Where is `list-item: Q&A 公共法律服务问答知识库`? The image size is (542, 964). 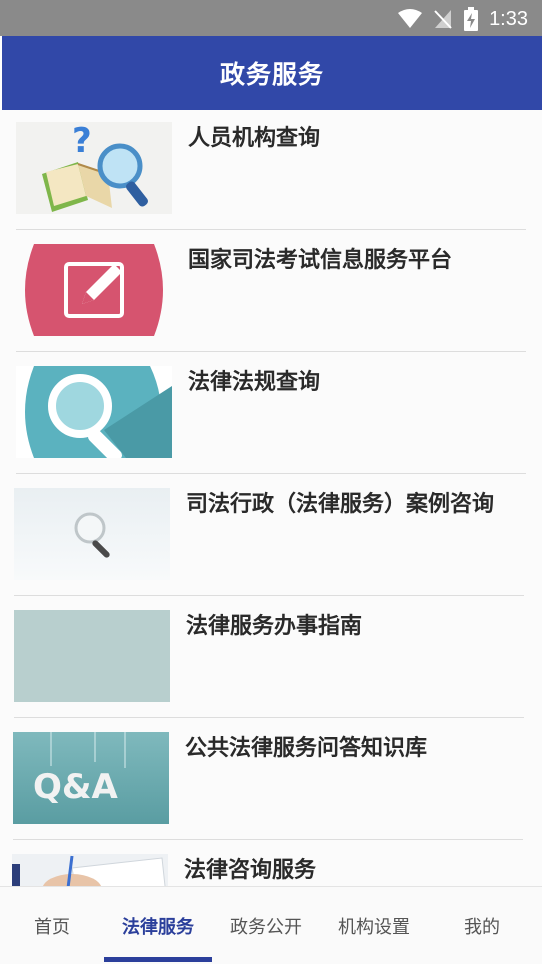
list-item: Q&A 公共法律服务问答知识库 is located at coordinates (268, 780).